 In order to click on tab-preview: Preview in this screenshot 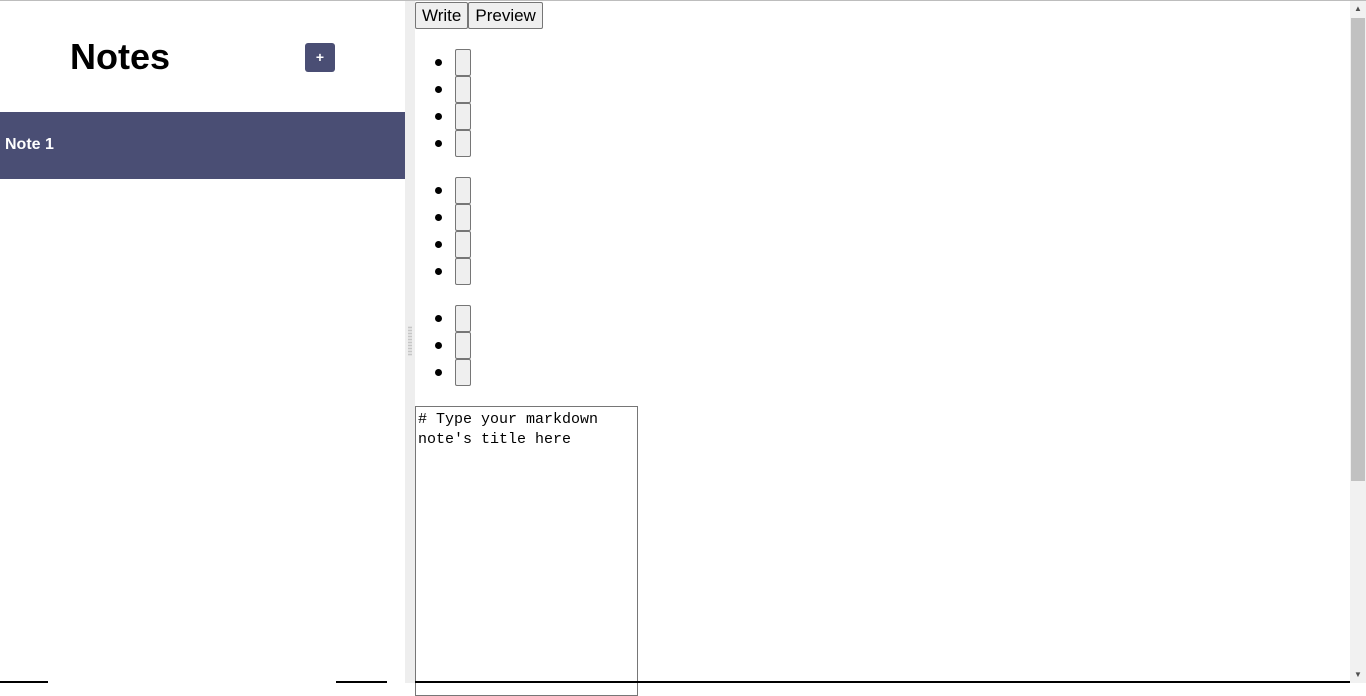, I will do `click(505, 15)`.